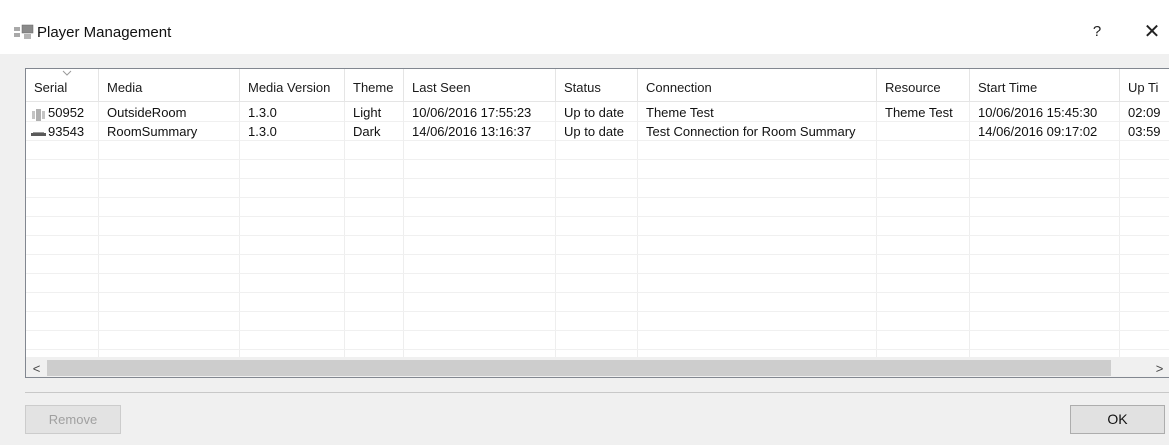 This screenshot has height=445, width=1169. I want to click on cell-theme: Light, so click(374, 113).